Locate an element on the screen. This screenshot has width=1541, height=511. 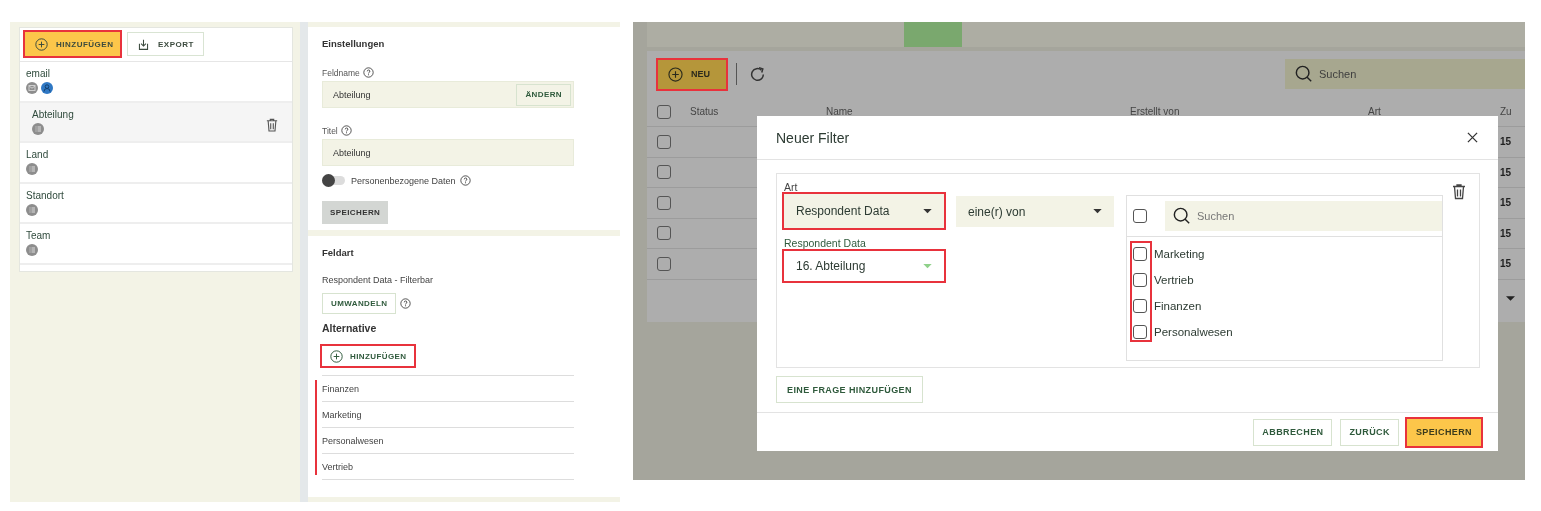
change-button: ÄNDERN is located at coordinates (543, 94).